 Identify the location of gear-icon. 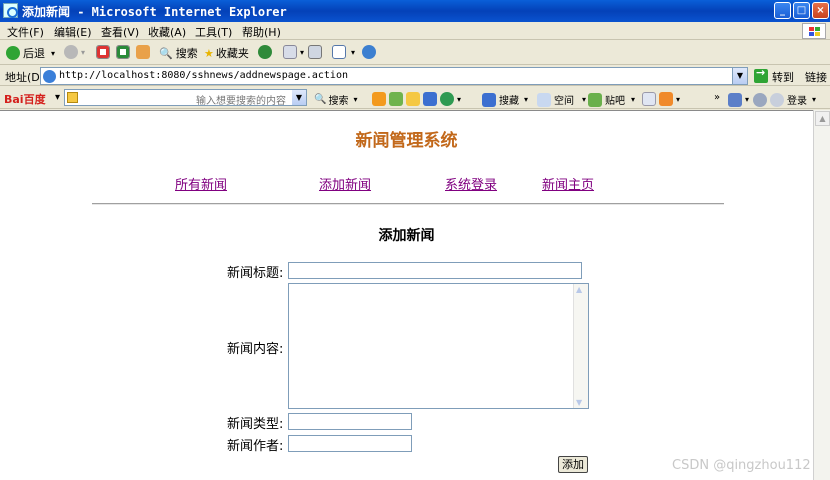
(760, 99).